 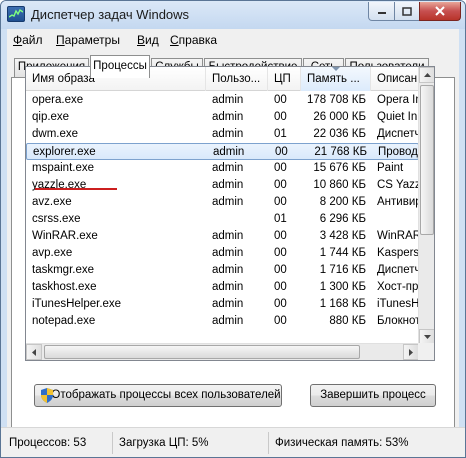 What do you see at coordinates (347, 321) in the screenshot?
I see `cell-memory: 880 КБ` at bounding box center [347, 321].